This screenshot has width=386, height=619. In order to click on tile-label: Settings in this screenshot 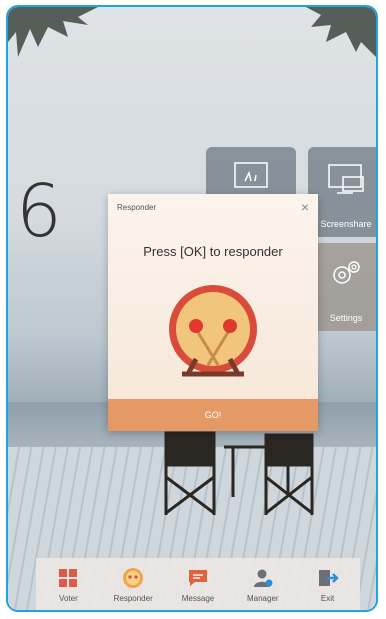, I will do `click(346, 318)`.